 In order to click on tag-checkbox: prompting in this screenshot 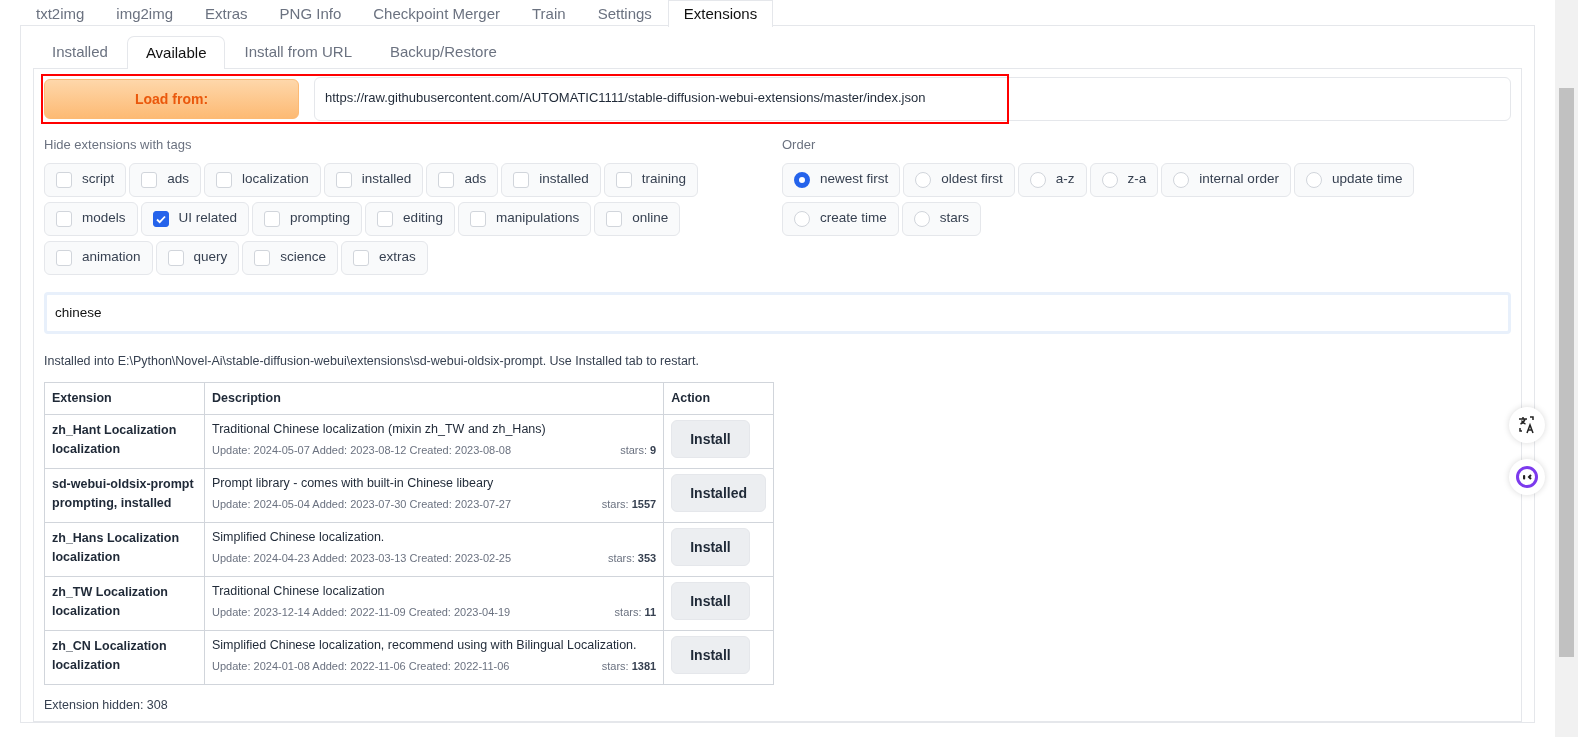, I will do `click(307, 218)`.